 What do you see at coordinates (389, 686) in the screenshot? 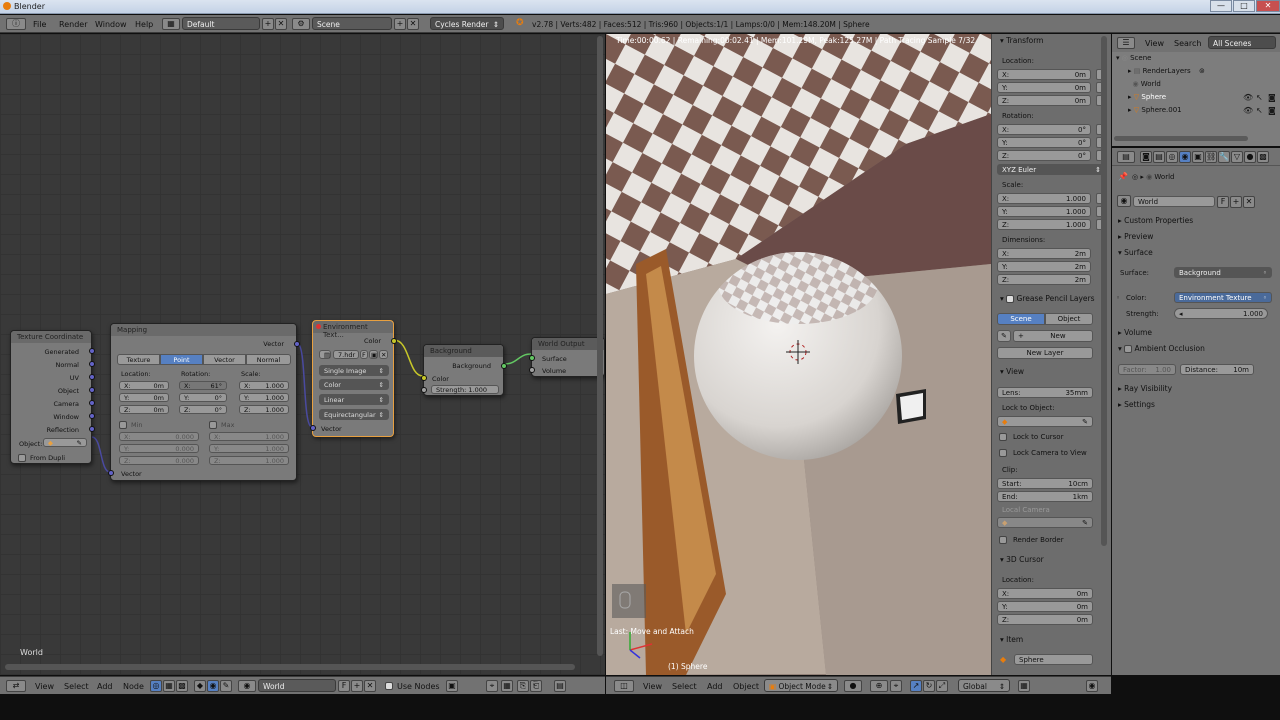
I see `use-nodes-checkbox` at bounding box center [389, 686].